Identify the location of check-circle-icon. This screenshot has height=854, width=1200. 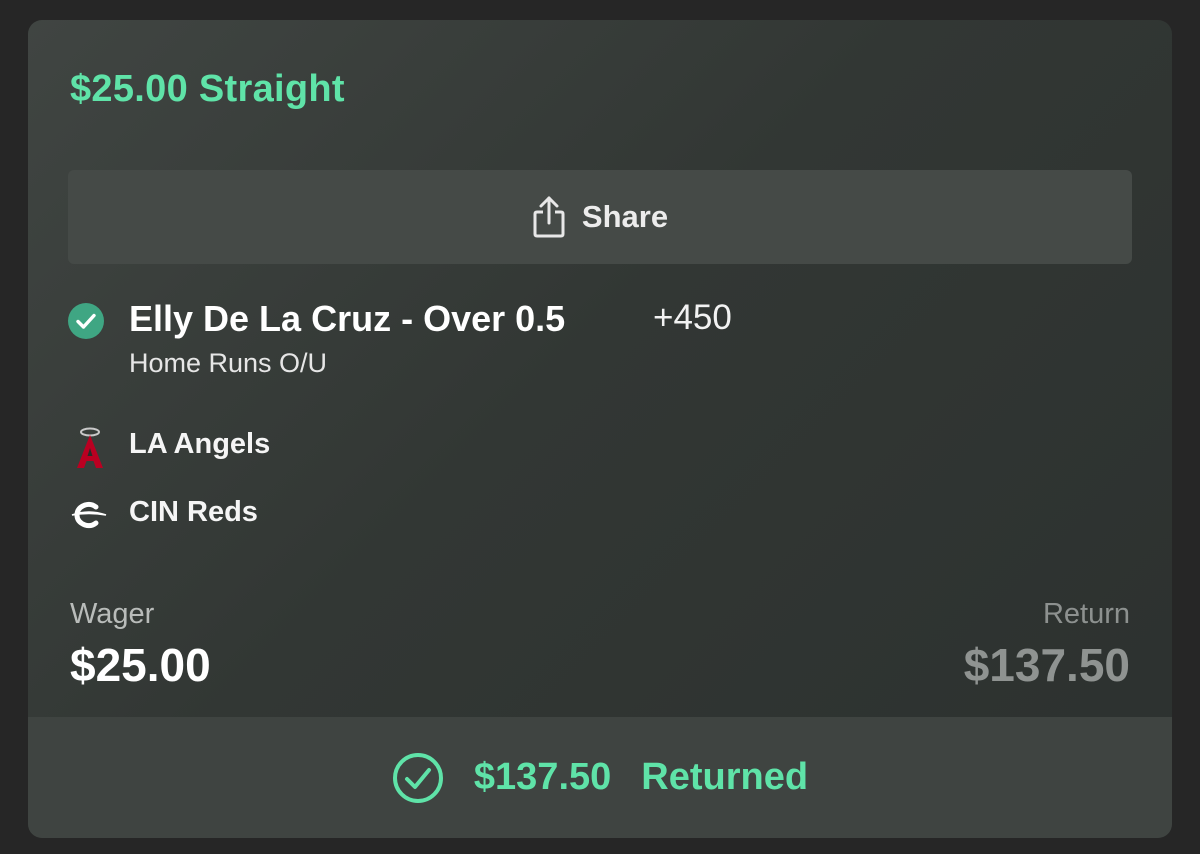
(86, 321).